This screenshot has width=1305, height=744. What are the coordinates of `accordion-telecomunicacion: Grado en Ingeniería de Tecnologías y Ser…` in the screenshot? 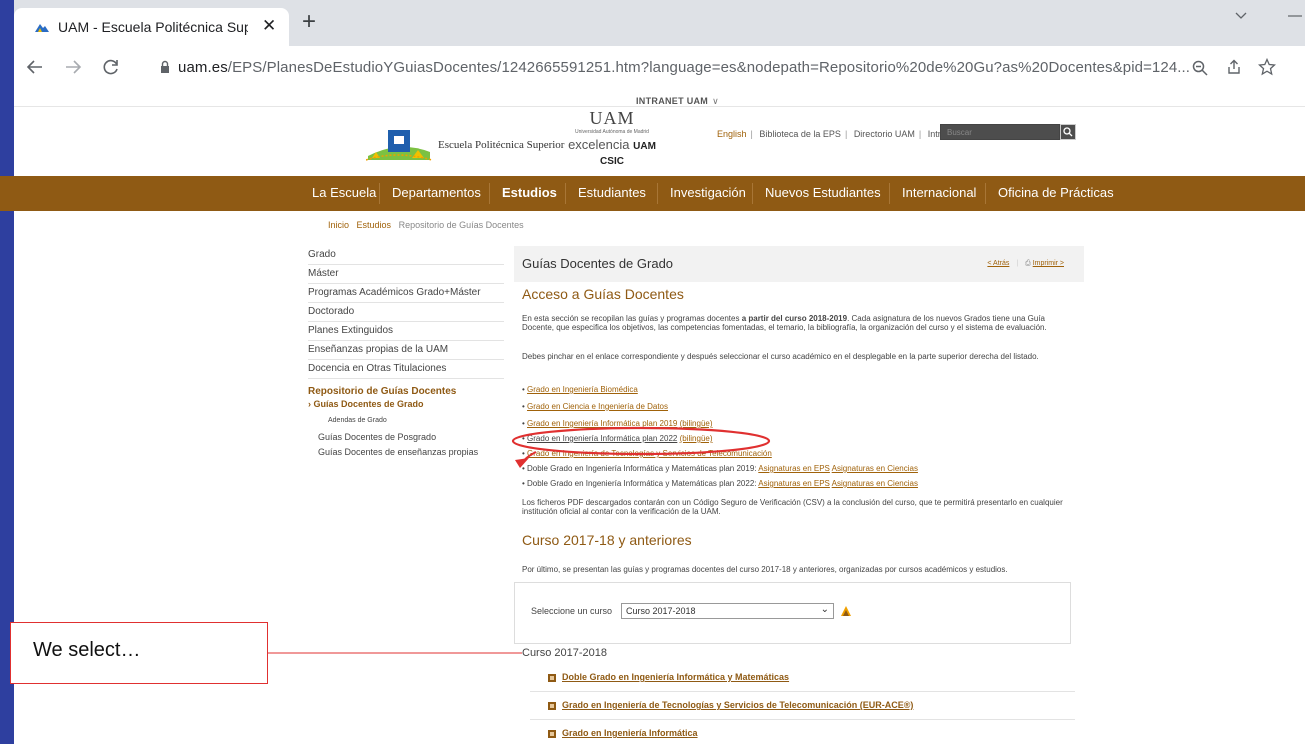 It's located at (737, 705).